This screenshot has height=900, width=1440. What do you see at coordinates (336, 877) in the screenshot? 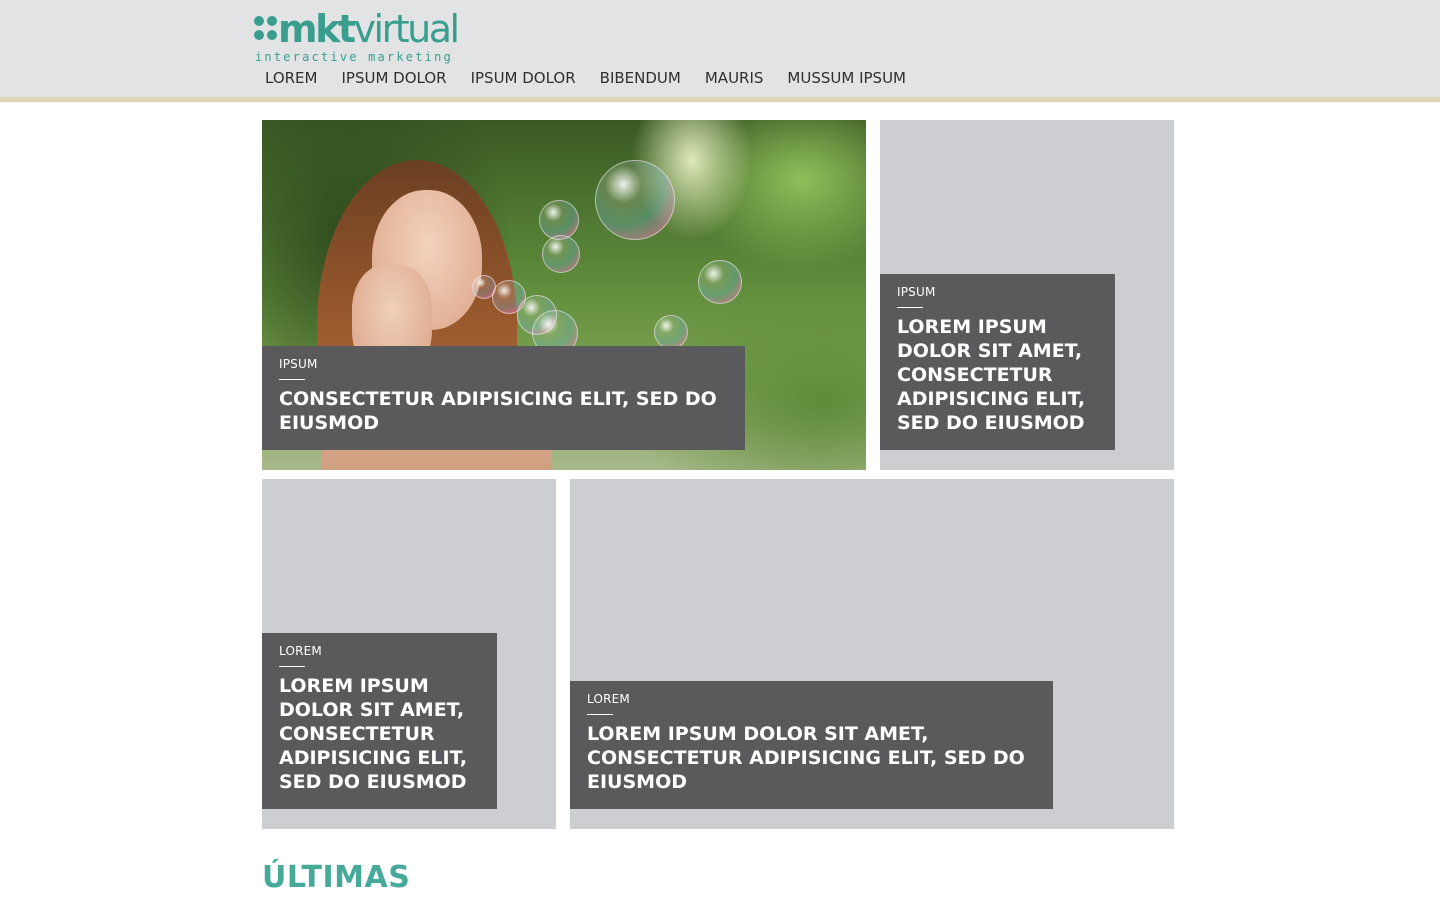
I see `latest-section-title: ÚLTIMAS` at bounding box center [336, 877].